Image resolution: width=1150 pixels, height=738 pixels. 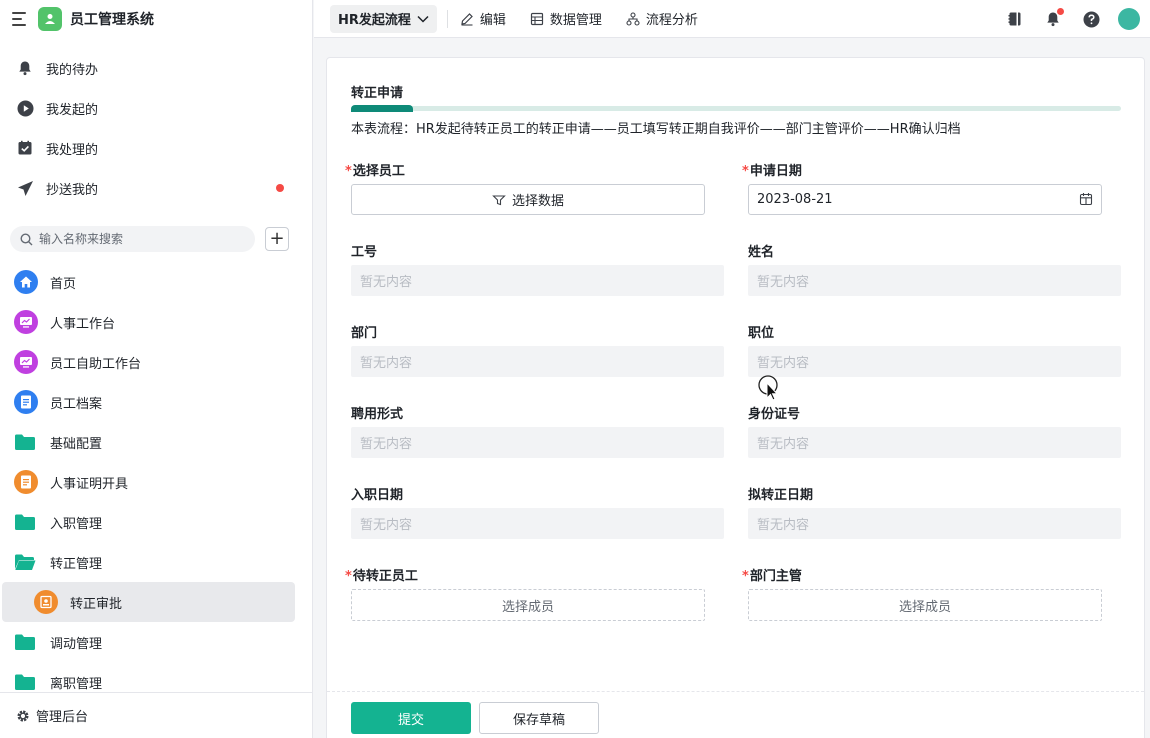 I want to click on quick-item-cc: 抄送我的, so click(x=156, y=188).